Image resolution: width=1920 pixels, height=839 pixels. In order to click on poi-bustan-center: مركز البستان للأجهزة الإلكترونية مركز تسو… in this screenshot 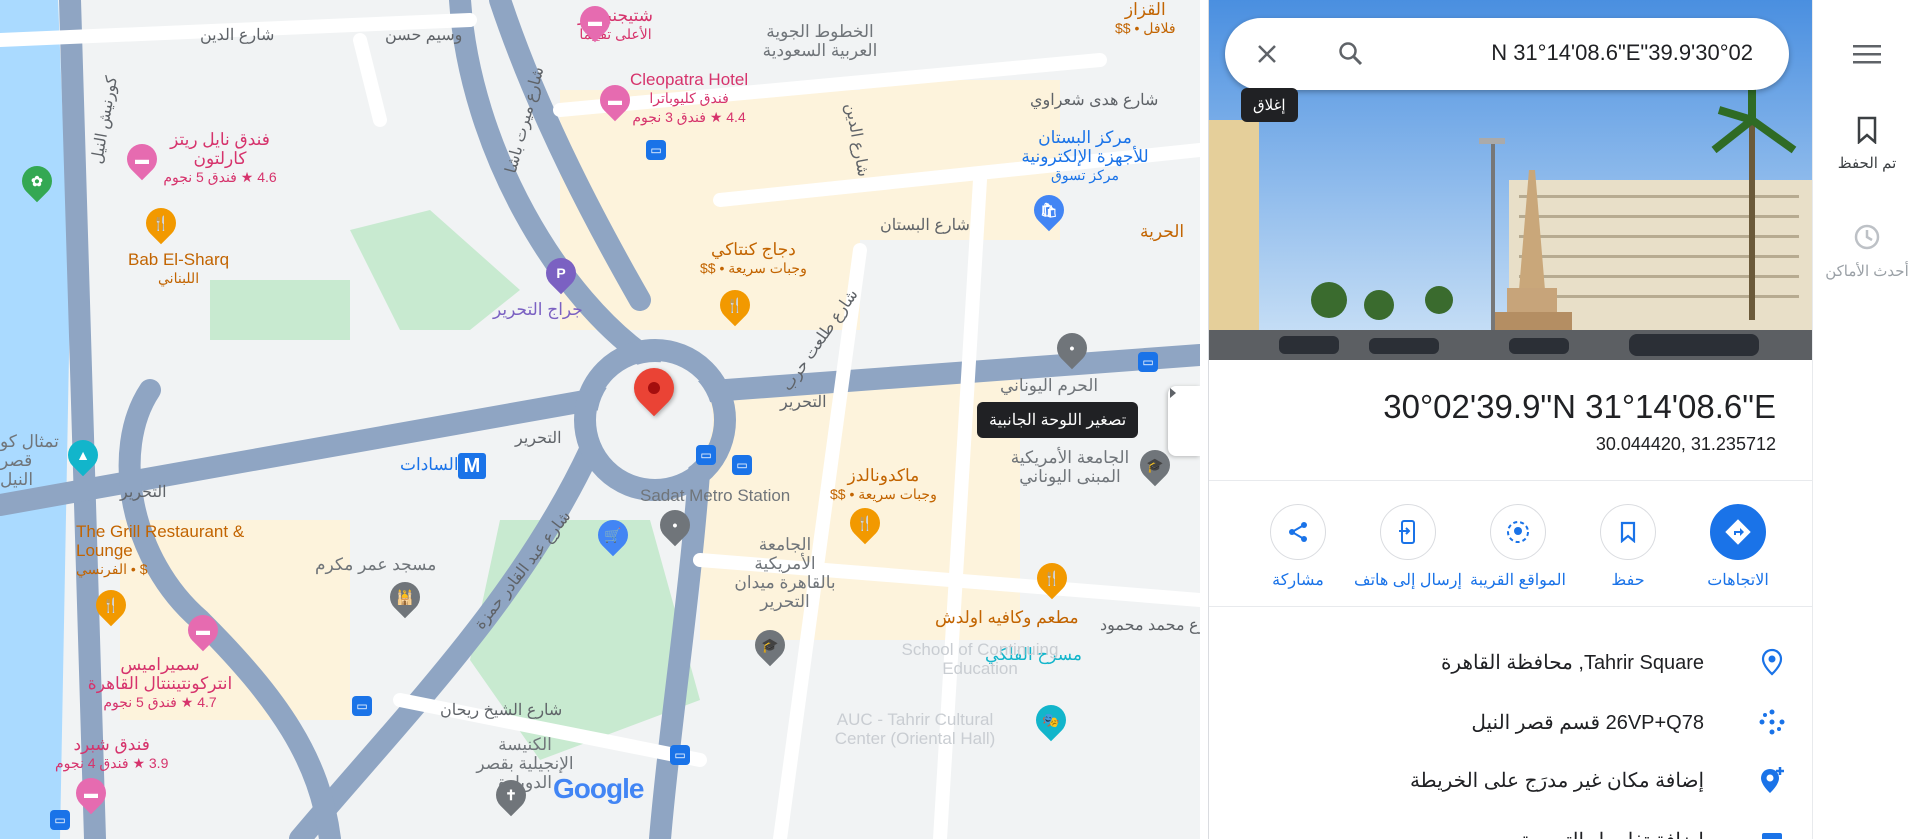, I will do `click(1085, 156)`.